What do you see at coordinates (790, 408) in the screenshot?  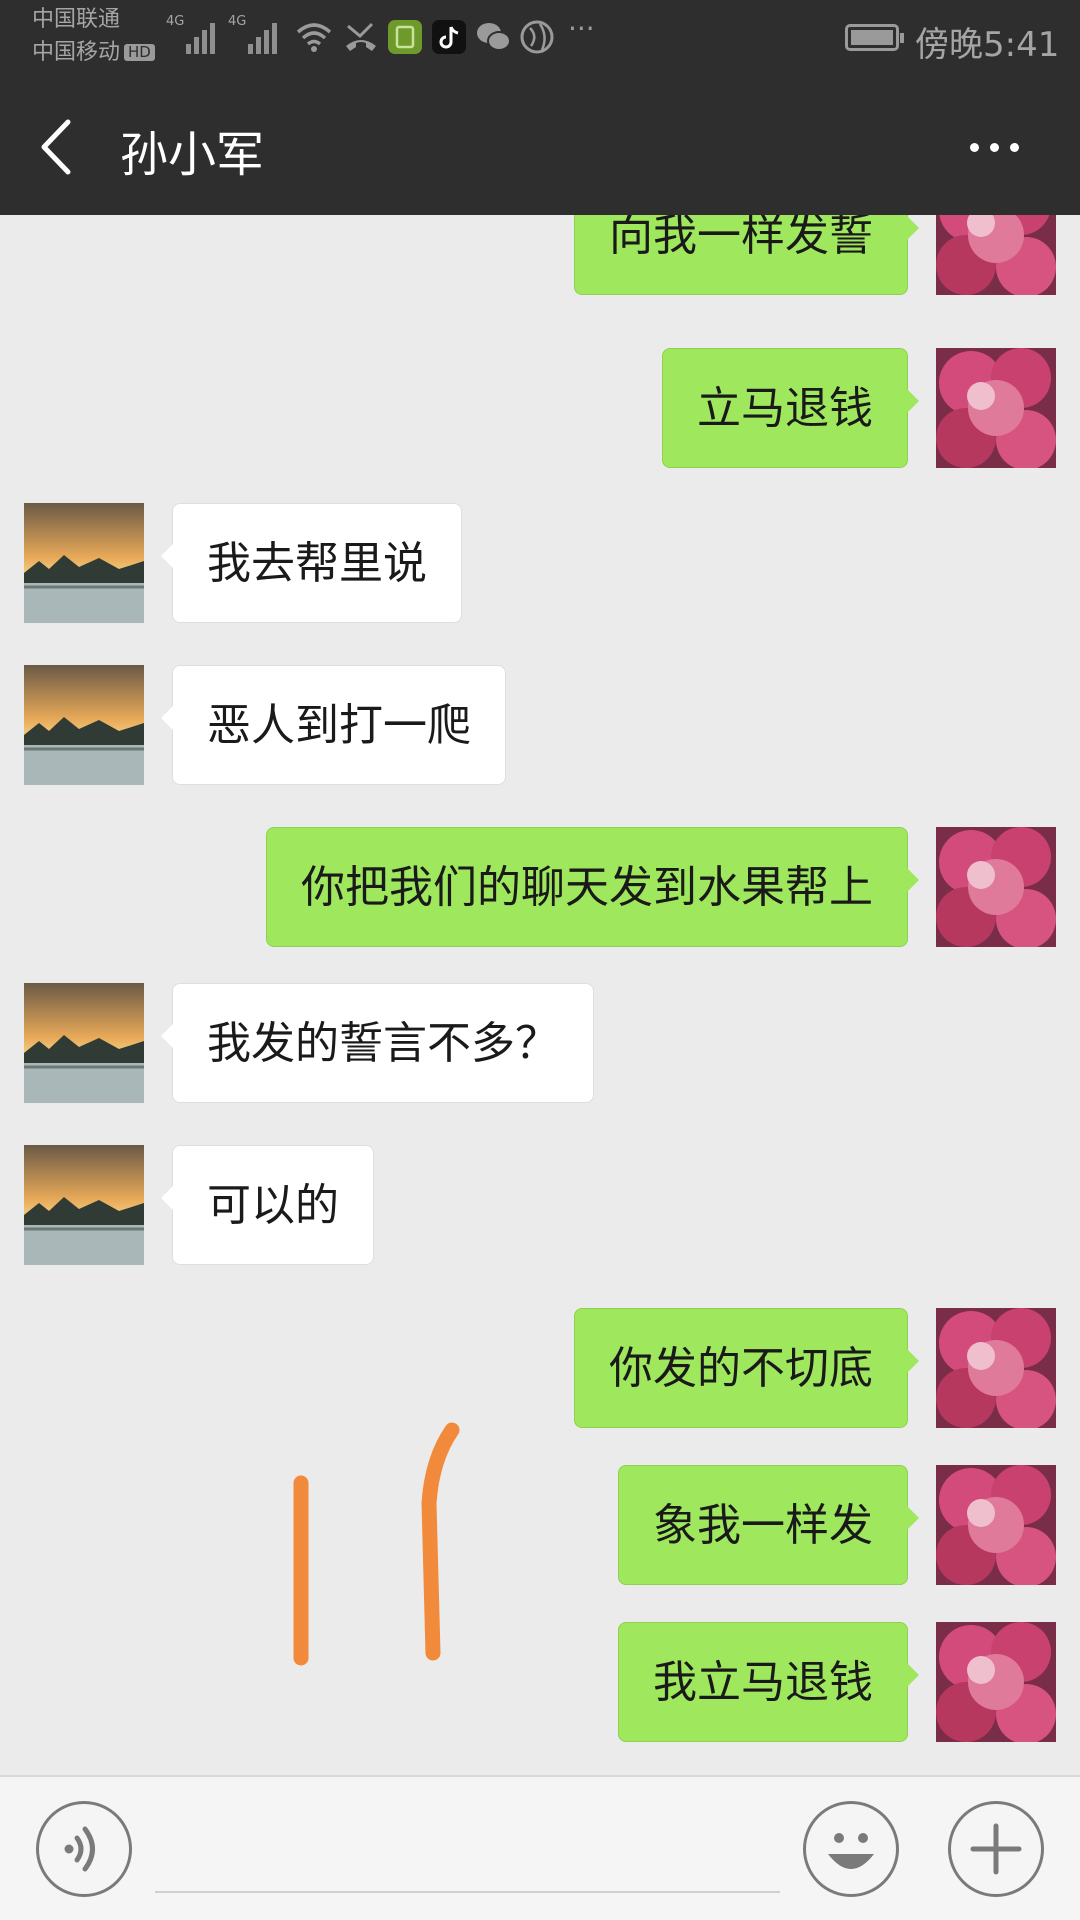 I see `message-bubble: 立马退钱` at bounding box center [790, 408].